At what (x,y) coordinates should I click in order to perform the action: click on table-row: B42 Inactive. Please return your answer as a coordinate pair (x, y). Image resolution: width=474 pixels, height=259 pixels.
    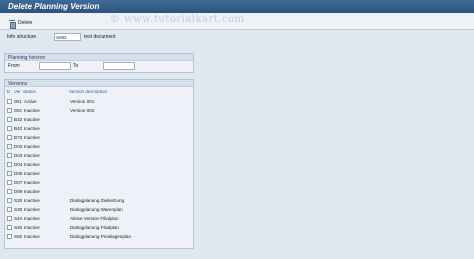
    Looking at the image, I should click on (38, 128).